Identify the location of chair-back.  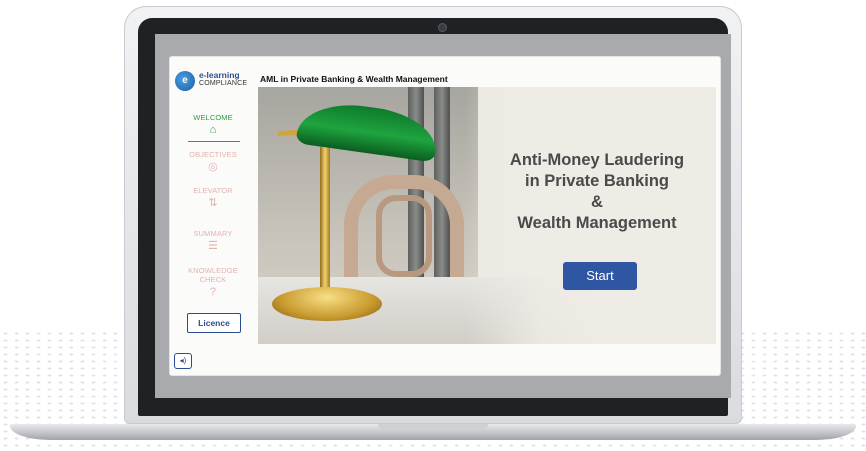
(404, 236).